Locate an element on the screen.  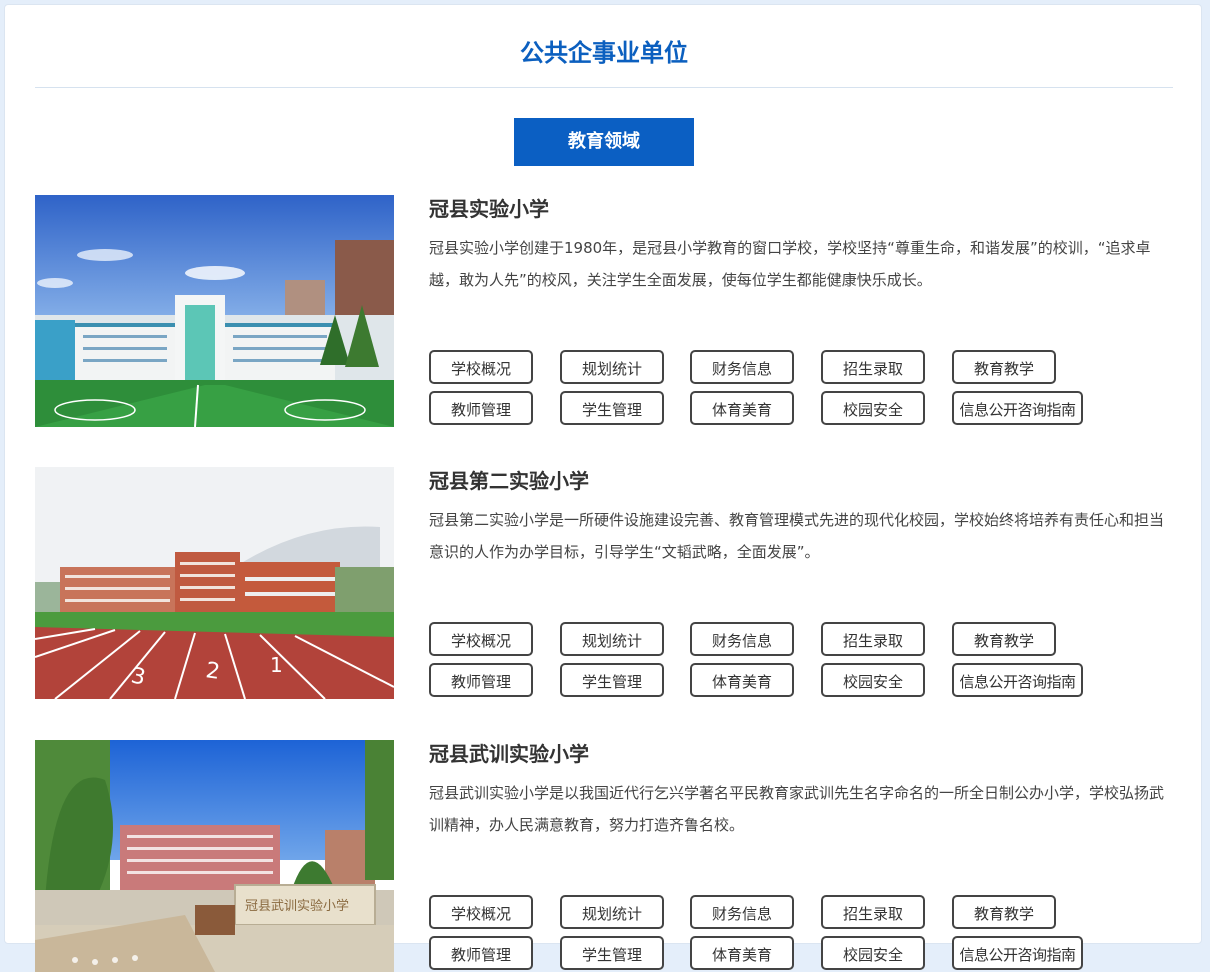
school-photo-2: 3 2 1 is located at coordinates (214, 583).